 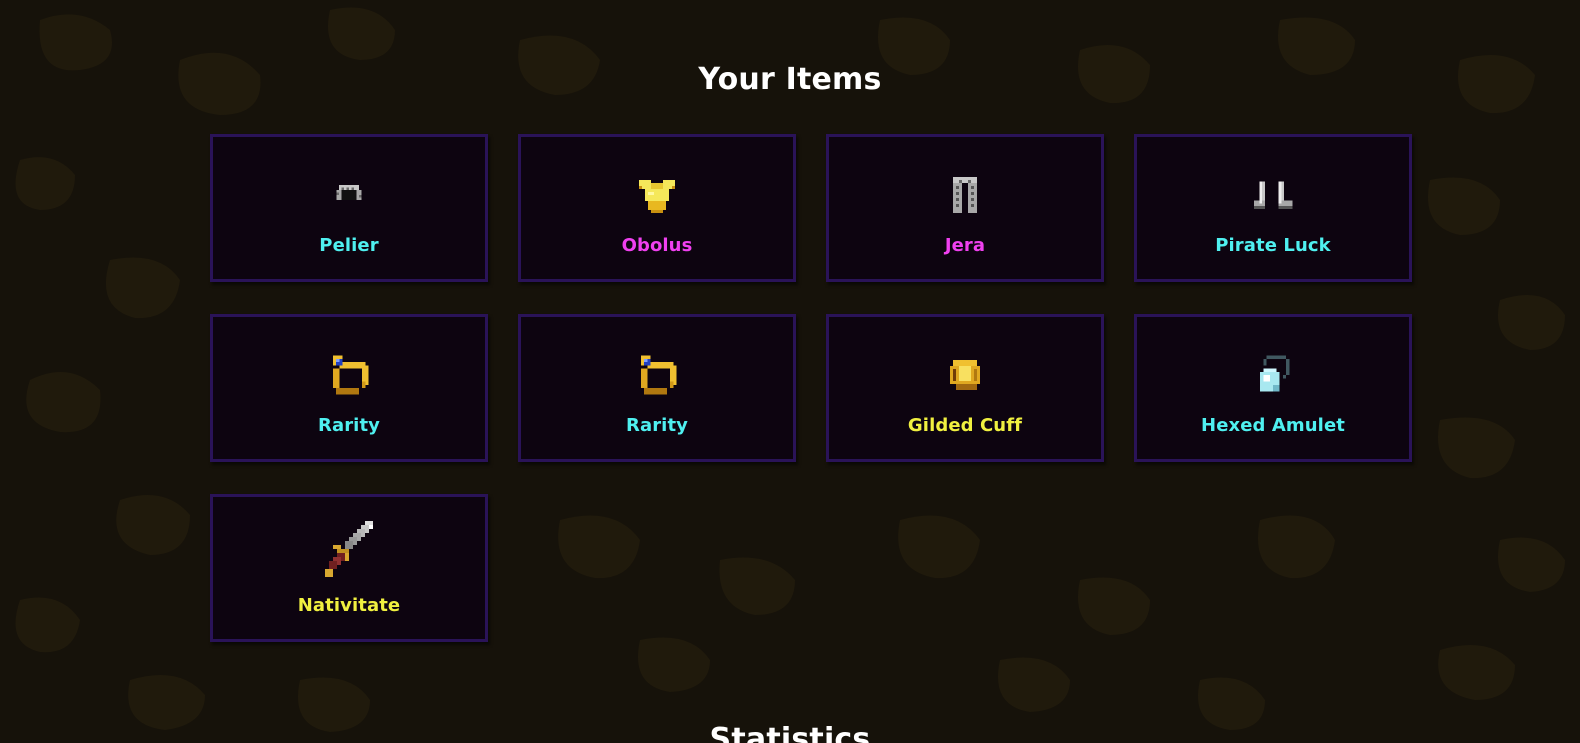 I want to click on item-name: Jera, so click(x=965, y=245).